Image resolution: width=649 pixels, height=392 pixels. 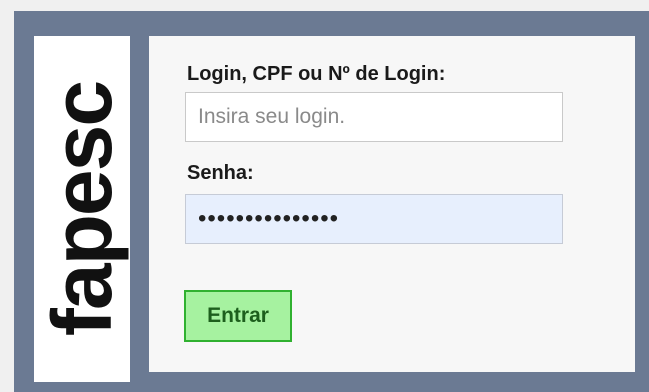 I want to click on logo-text: fapesc, so click(x=82, y=209).